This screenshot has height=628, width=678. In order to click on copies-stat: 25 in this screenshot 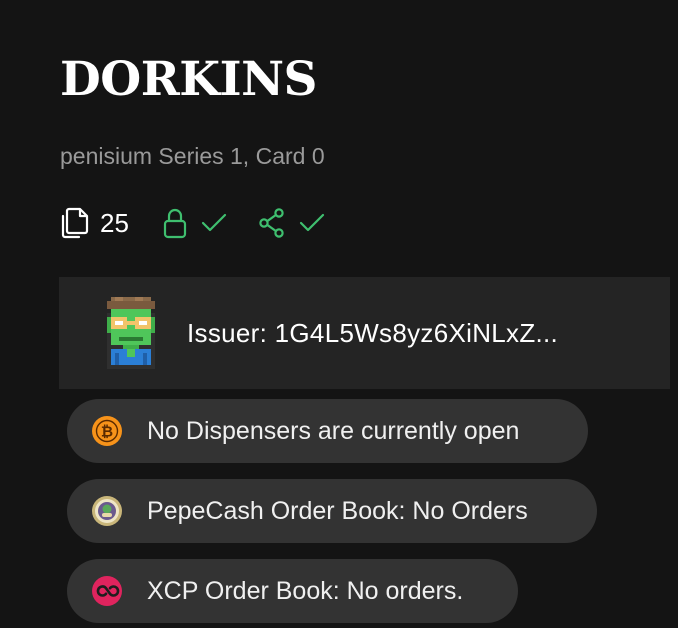, I will do `click(94, 223)`.